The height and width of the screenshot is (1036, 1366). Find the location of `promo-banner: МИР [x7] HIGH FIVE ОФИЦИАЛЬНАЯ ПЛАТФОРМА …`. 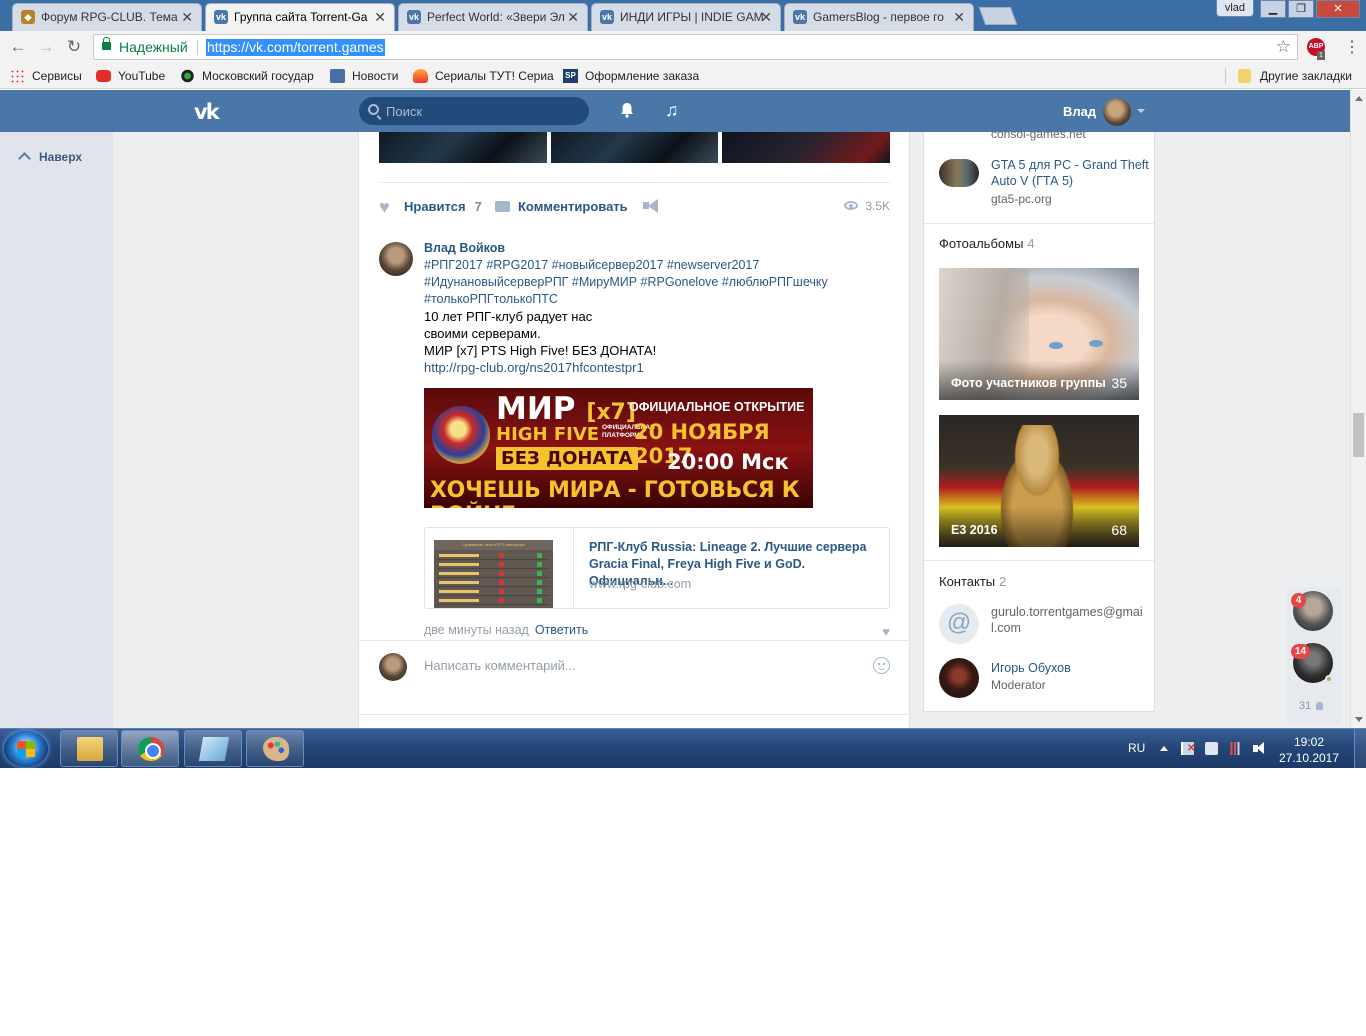

promo-banner: МИР [x7] HIGH FIVE ОФИЦИАЛЬНАЯ ПЛАТФОРМА … is located at coordinates (618, 448).